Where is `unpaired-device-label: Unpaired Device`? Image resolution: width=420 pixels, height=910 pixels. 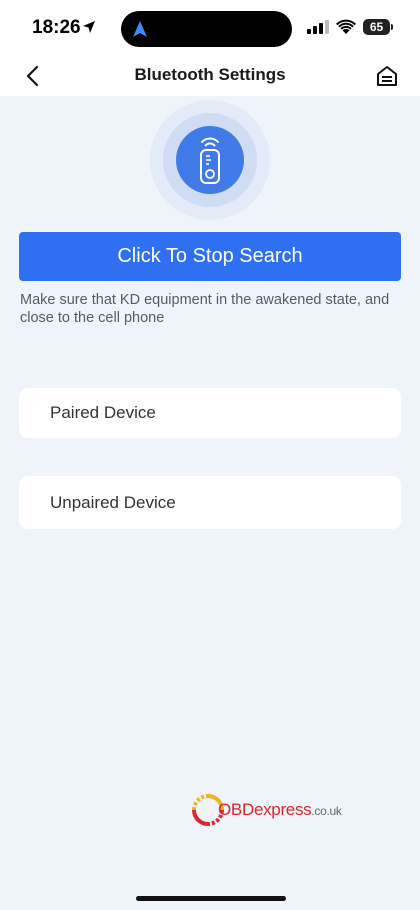 unpaired-device-label: Unpaired Device is located at coordinates (113, 502).